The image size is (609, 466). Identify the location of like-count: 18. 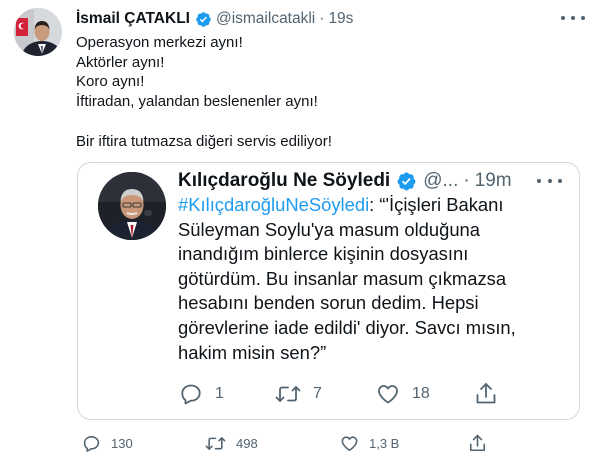
(421, 393).